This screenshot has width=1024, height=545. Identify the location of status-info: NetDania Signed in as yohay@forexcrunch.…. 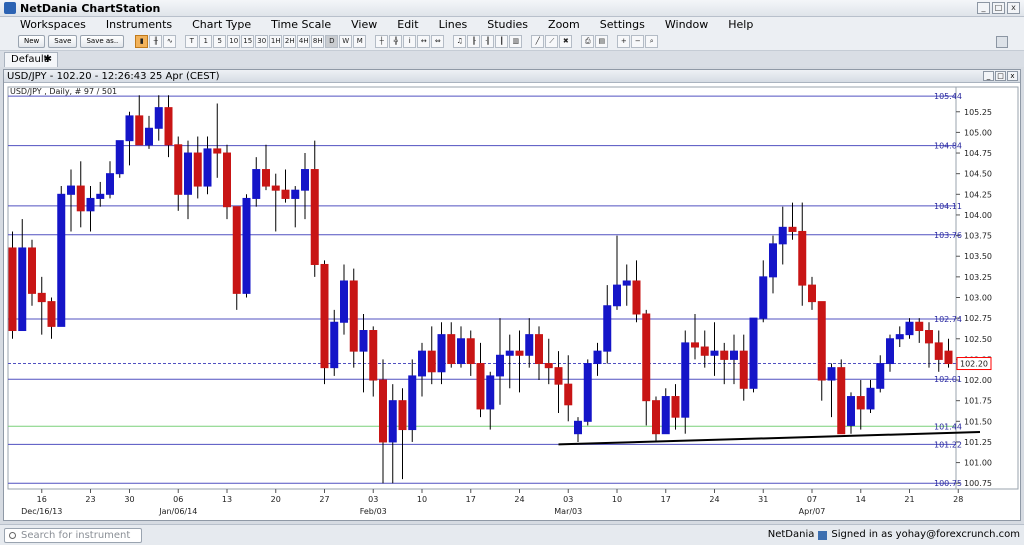
(894, 535).